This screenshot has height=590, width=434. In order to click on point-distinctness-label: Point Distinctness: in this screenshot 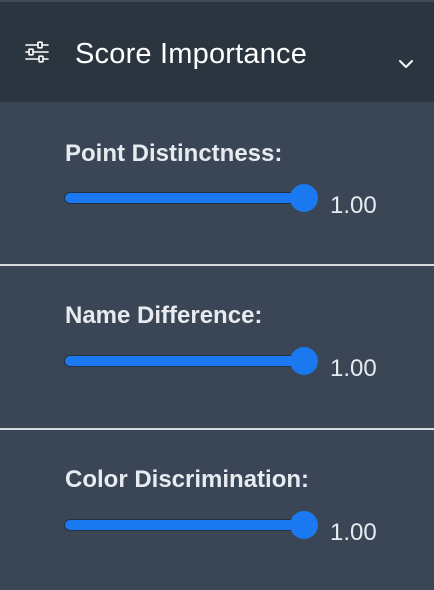, I will do `click(174, 153)`.